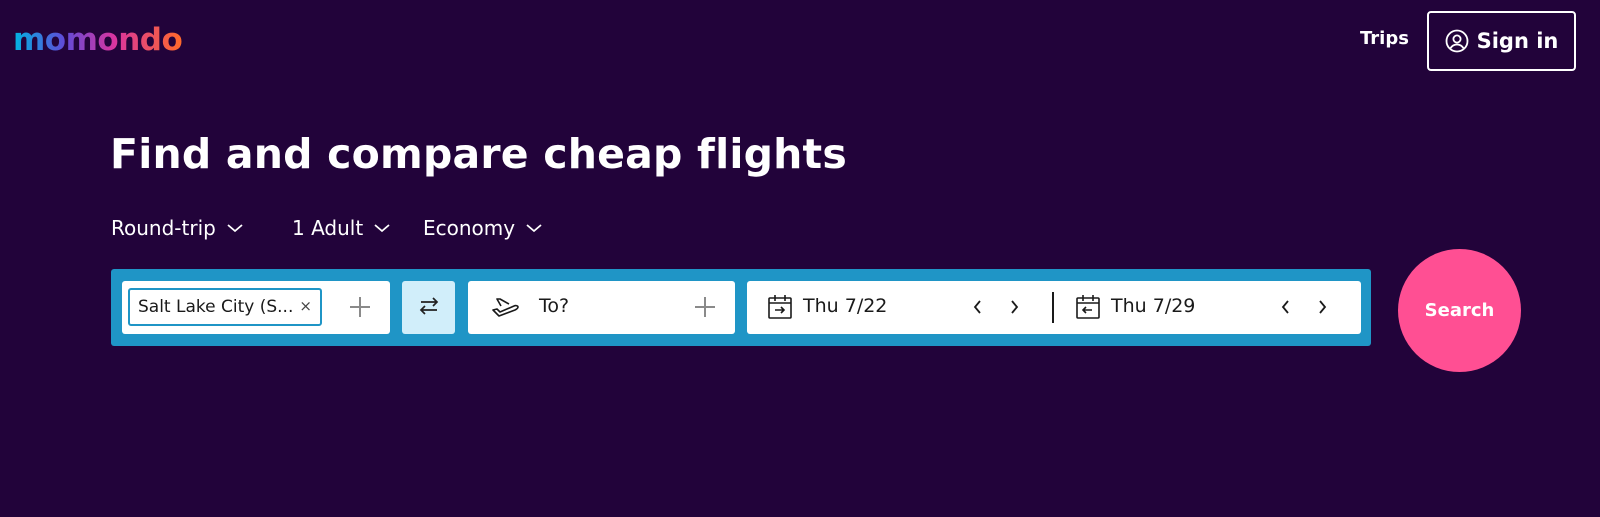  I want to click on swap-arrows-icon, so click(429, 308).